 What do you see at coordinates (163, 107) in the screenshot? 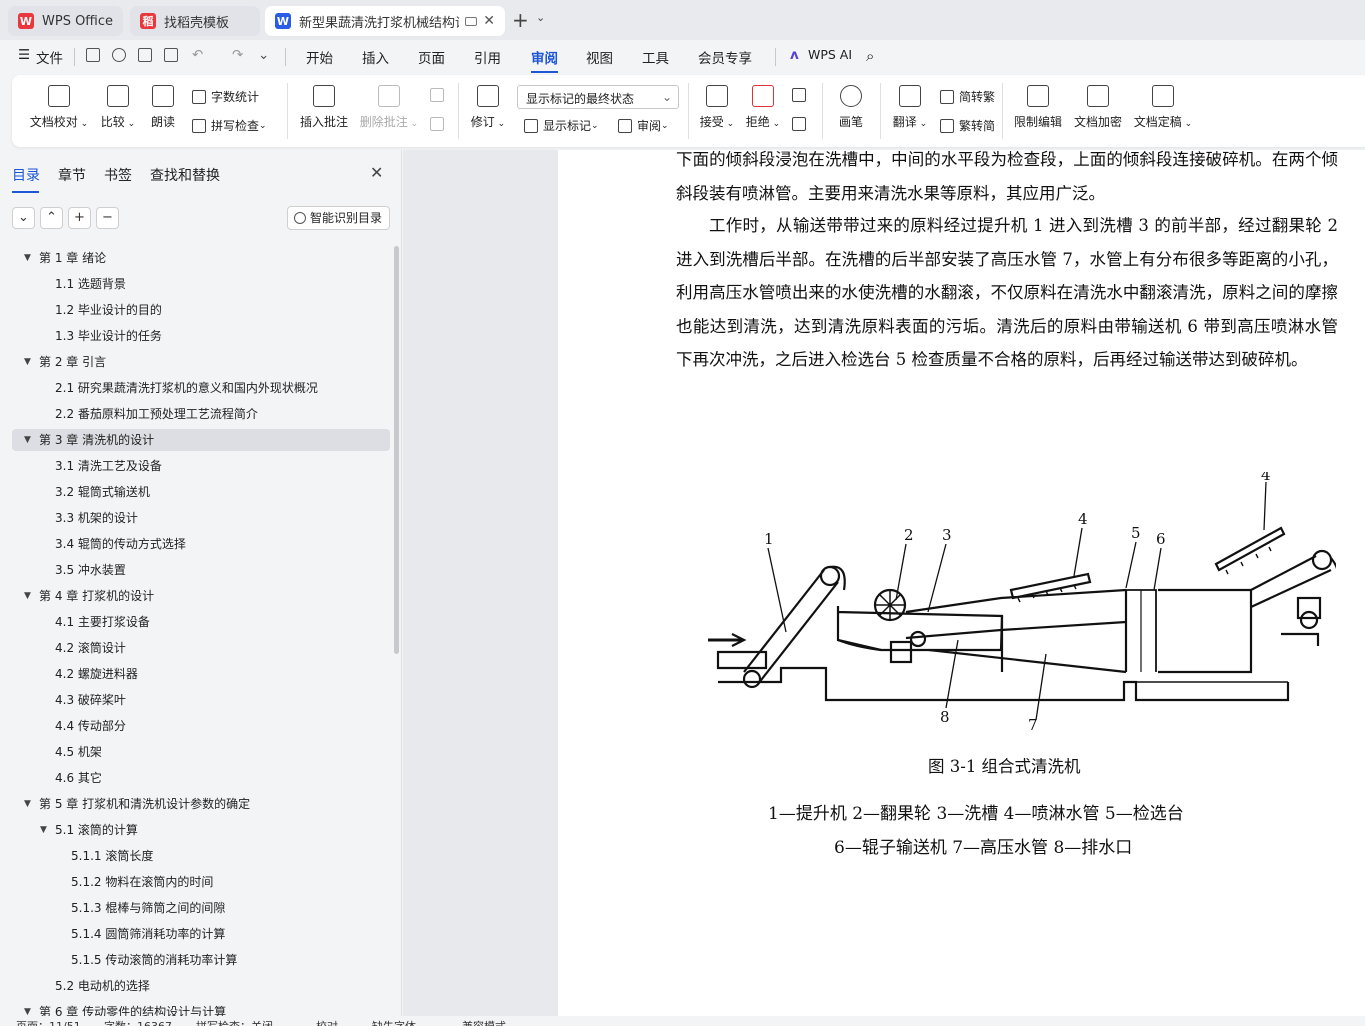
I see `read-aloud-button: 朗读` at bounding box center [163, 107].